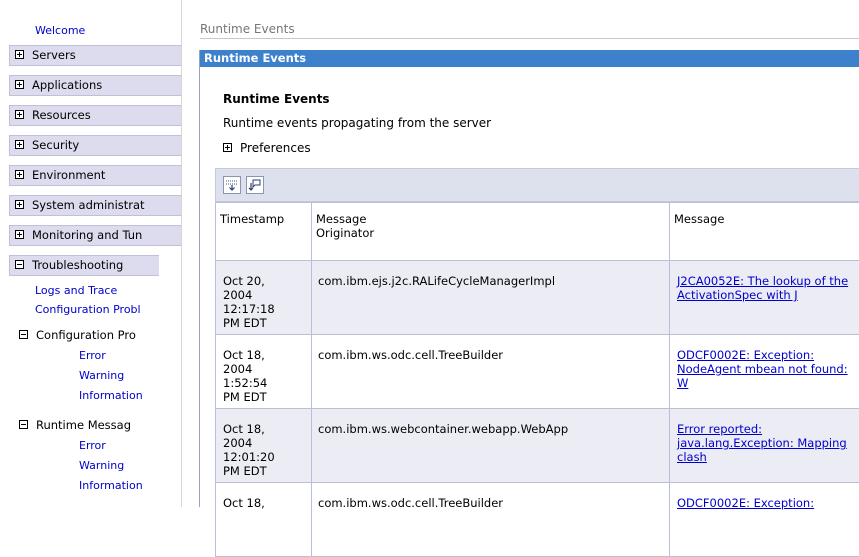 This screenshot has height=557, width=859. Describe the element at coordinates (247, 29) in the screenshot. I see `breadcrumb: Runtime Events` at that location.